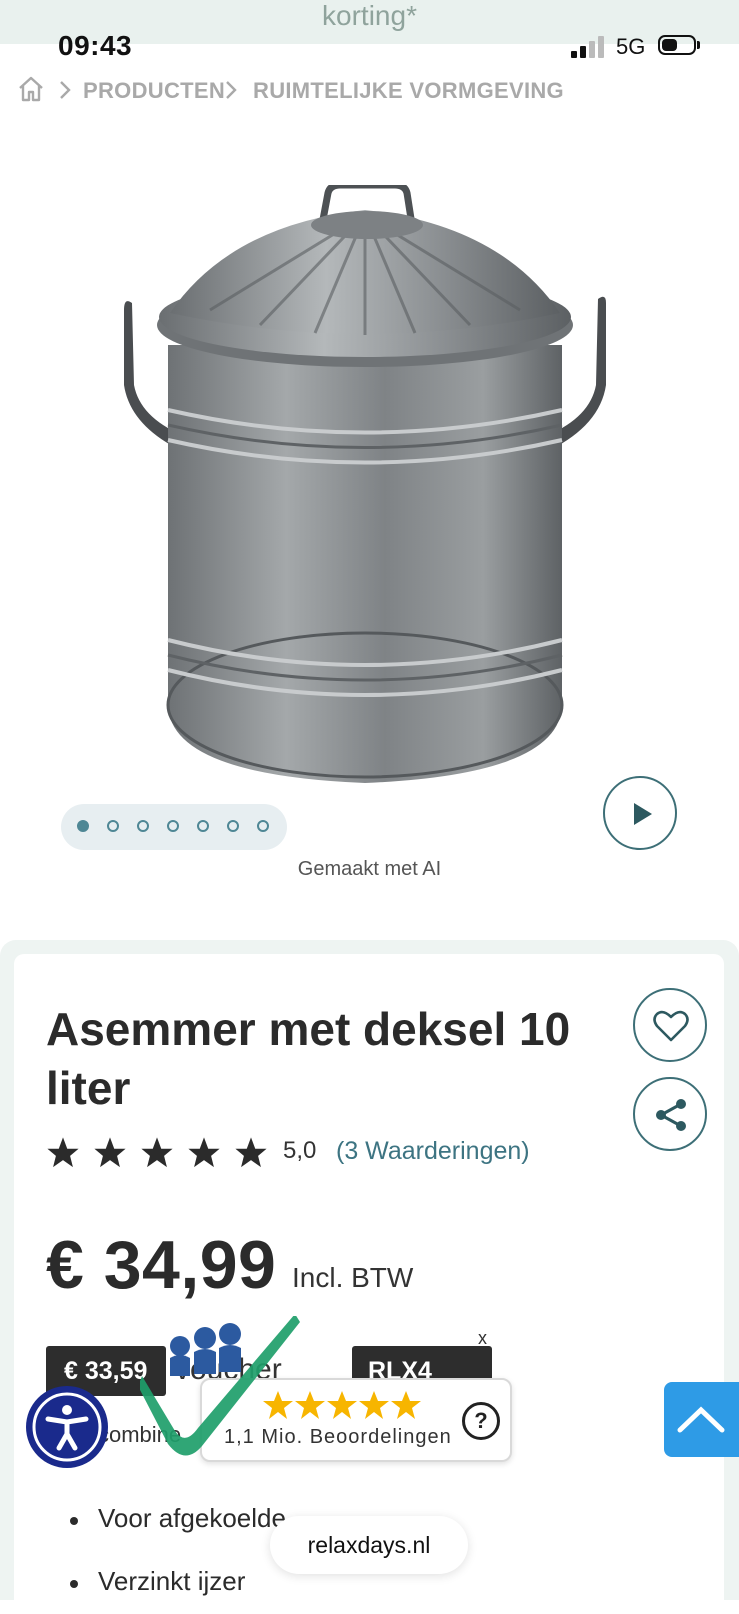 Image resolution: width=739 pixels, height=1614 pixels. Describe the element at coordinates (154, 91) in the screenshot. I see `breadcrumb-products: PRODUCTEN` at that location.